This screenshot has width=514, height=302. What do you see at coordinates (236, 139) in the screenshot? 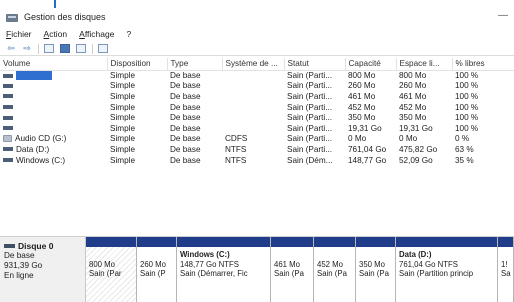
I see `cell-filesystem: CDFS` at bounding box center [236, 139].